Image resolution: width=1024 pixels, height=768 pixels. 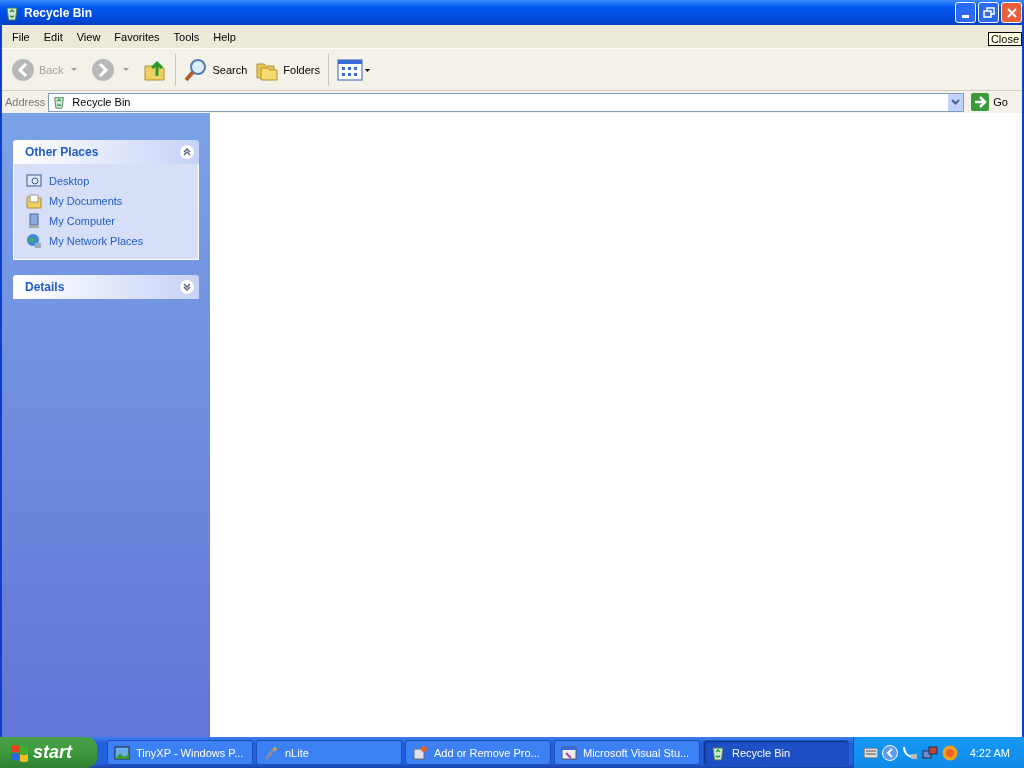 What do you see at coordinates (53, 36) in the screenshot?
I see `menu-item: Edit` at bounding box center [53, 36].